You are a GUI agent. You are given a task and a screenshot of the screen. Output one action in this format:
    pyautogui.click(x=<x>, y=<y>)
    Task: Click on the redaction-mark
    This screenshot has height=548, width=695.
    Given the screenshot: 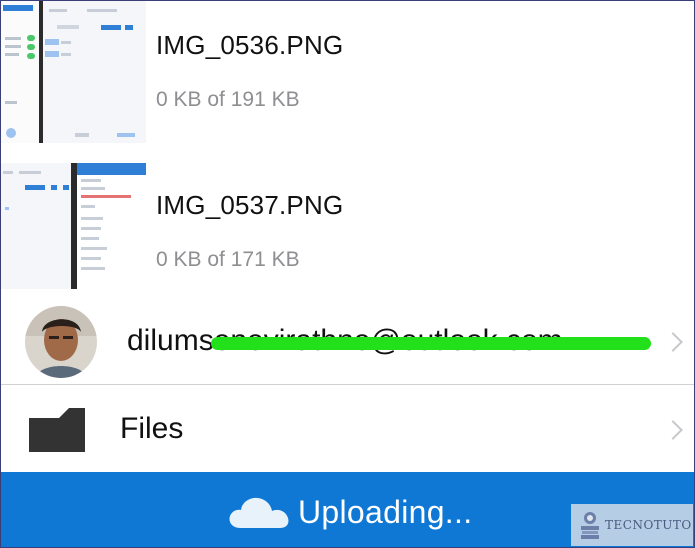 What is the action you would take?
    pyautogui.click(x=431, y=343)
    